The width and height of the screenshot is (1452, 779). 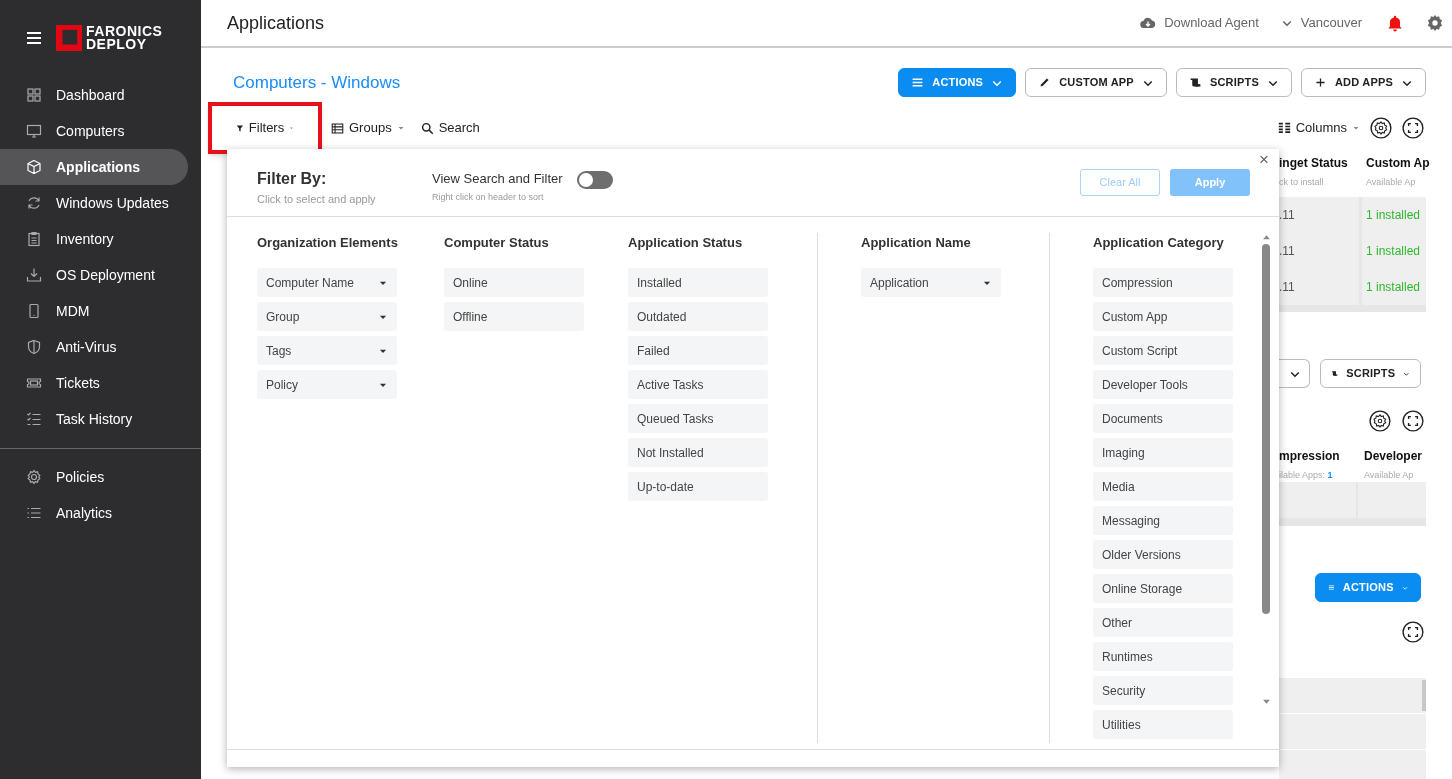 What do you see at coordinates (1159, 243) in the screenshot?
I see `group-title: Application Category` at bounding box center [1159, 243].